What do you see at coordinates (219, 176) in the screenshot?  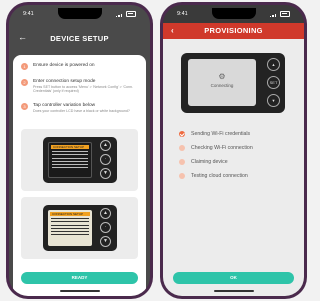 I see `status-label: Testing cloud connection` at bounding box center [219, 176].